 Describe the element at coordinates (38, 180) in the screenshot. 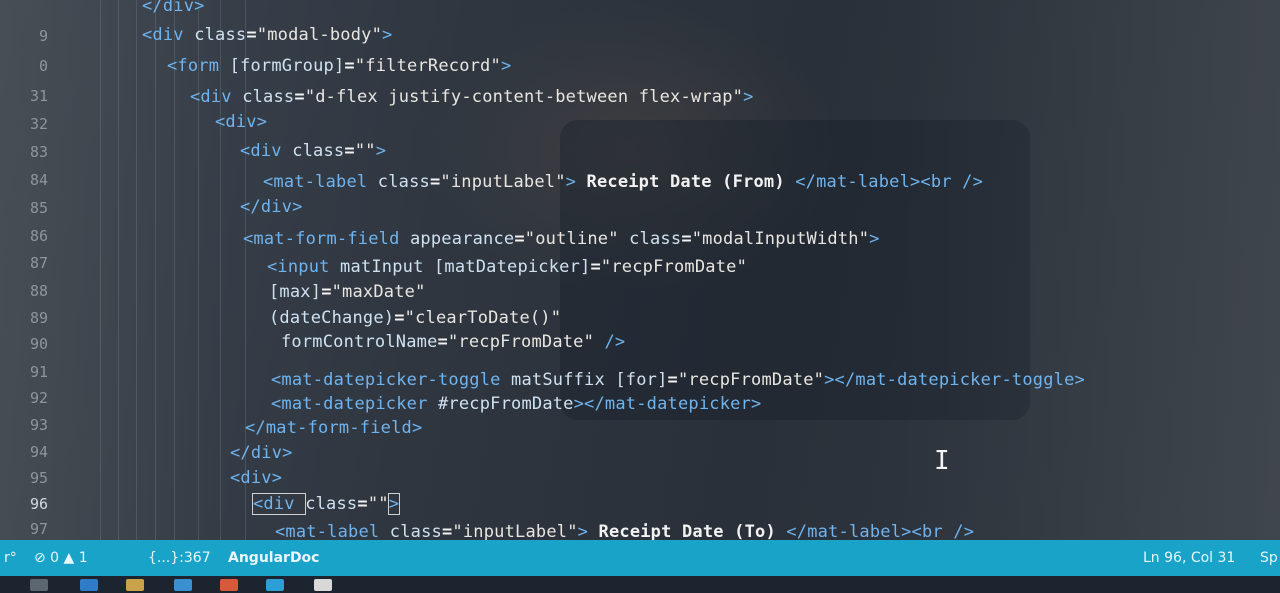

I see `line-number: 84` at that location.